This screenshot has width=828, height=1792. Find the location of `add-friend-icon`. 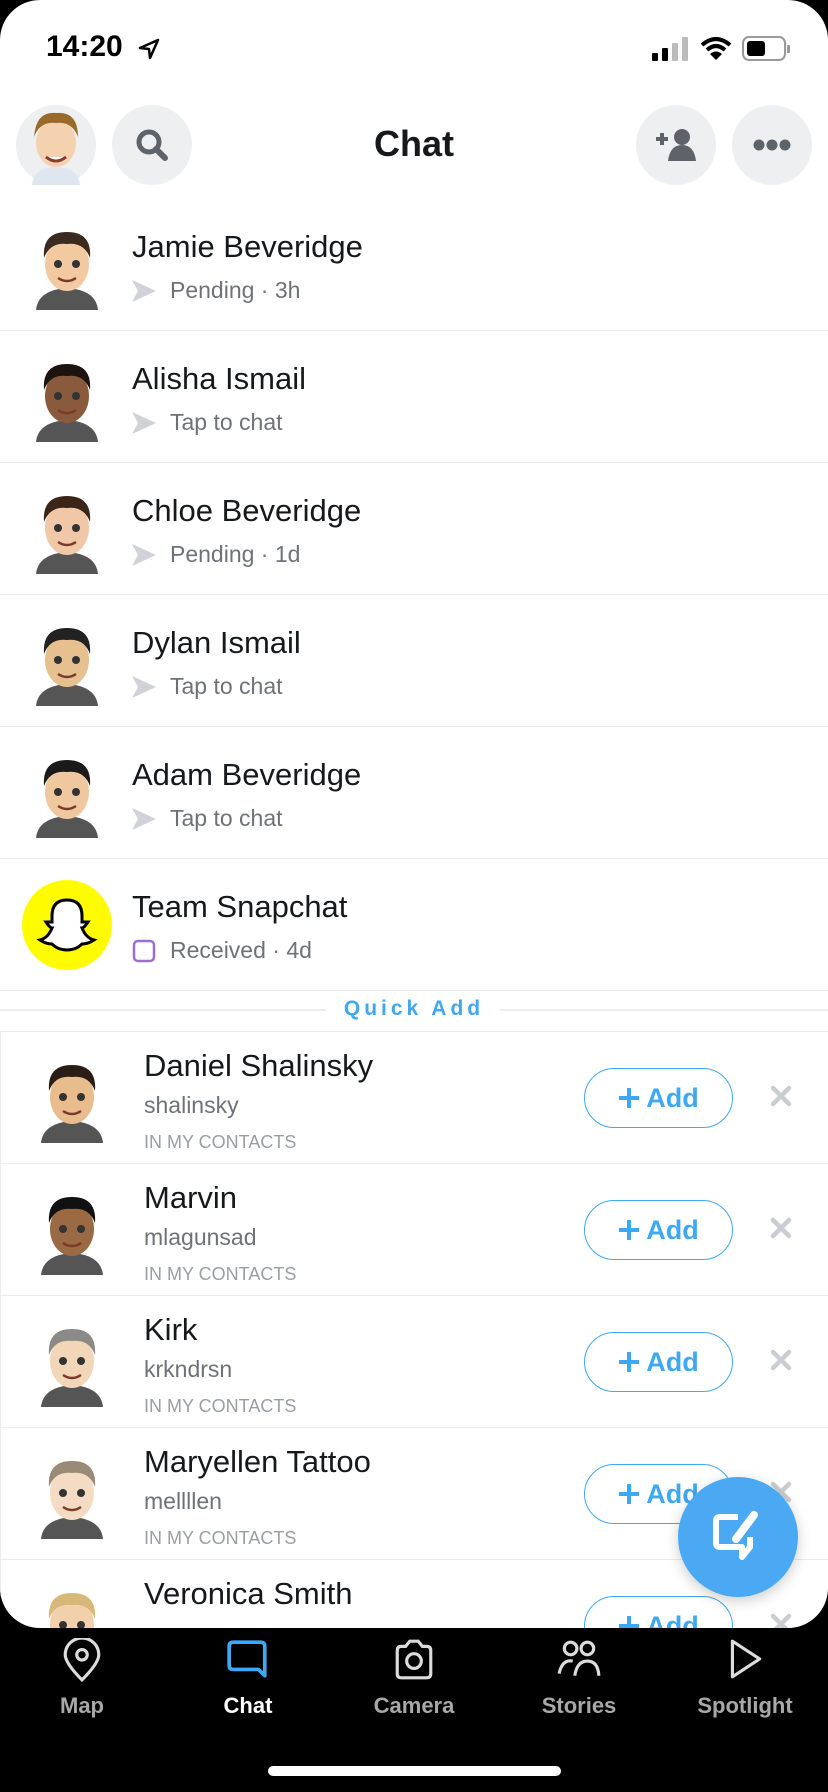

add-friend-icon is located at coordinates (676, 145).